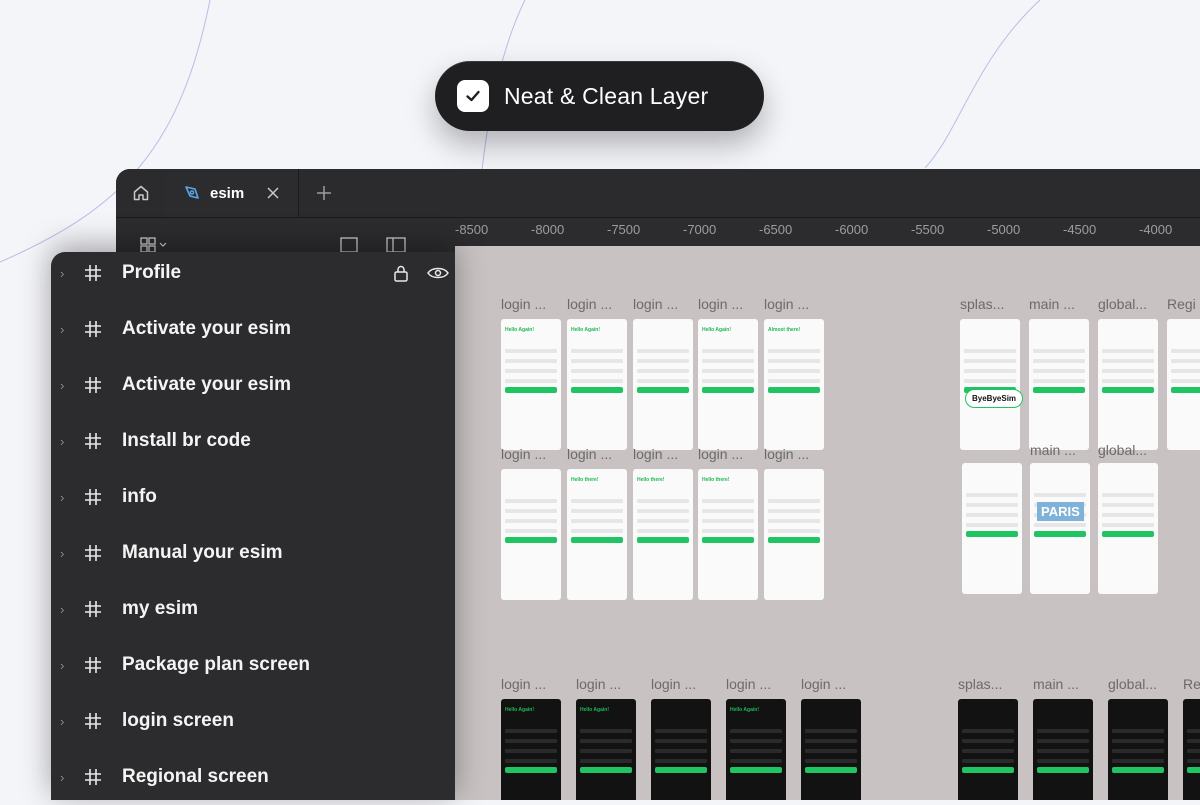 The width and height of the screenshot is (1200, 805). I want to click on frame-hash-icon, so click(93, 665).